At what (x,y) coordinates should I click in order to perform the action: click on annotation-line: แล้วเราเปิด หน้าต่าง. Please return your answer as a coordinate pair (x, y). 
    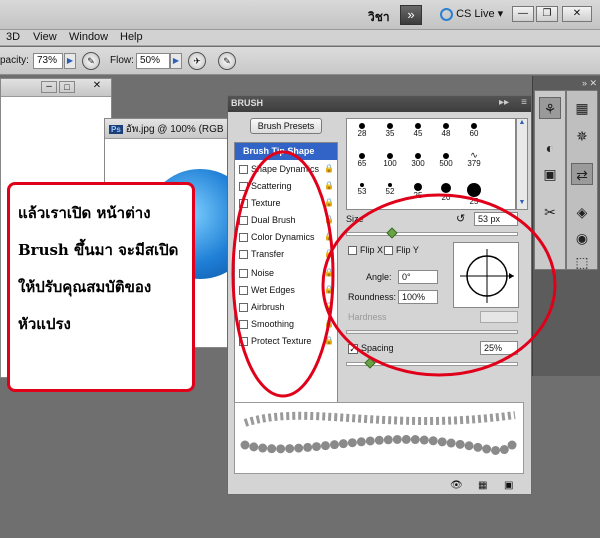
    Looking at the image, I should click on (84, 213).